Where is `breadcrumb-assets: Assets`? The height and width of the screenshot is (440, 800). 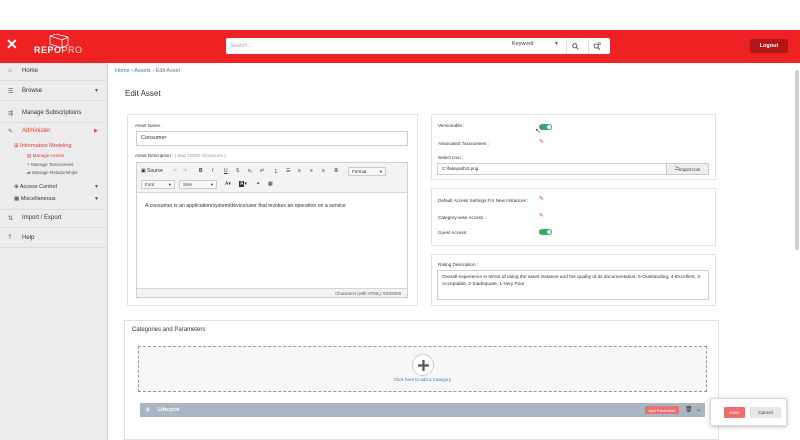
breadcrumb-assets: Assets is located at coordinates (142, 71).